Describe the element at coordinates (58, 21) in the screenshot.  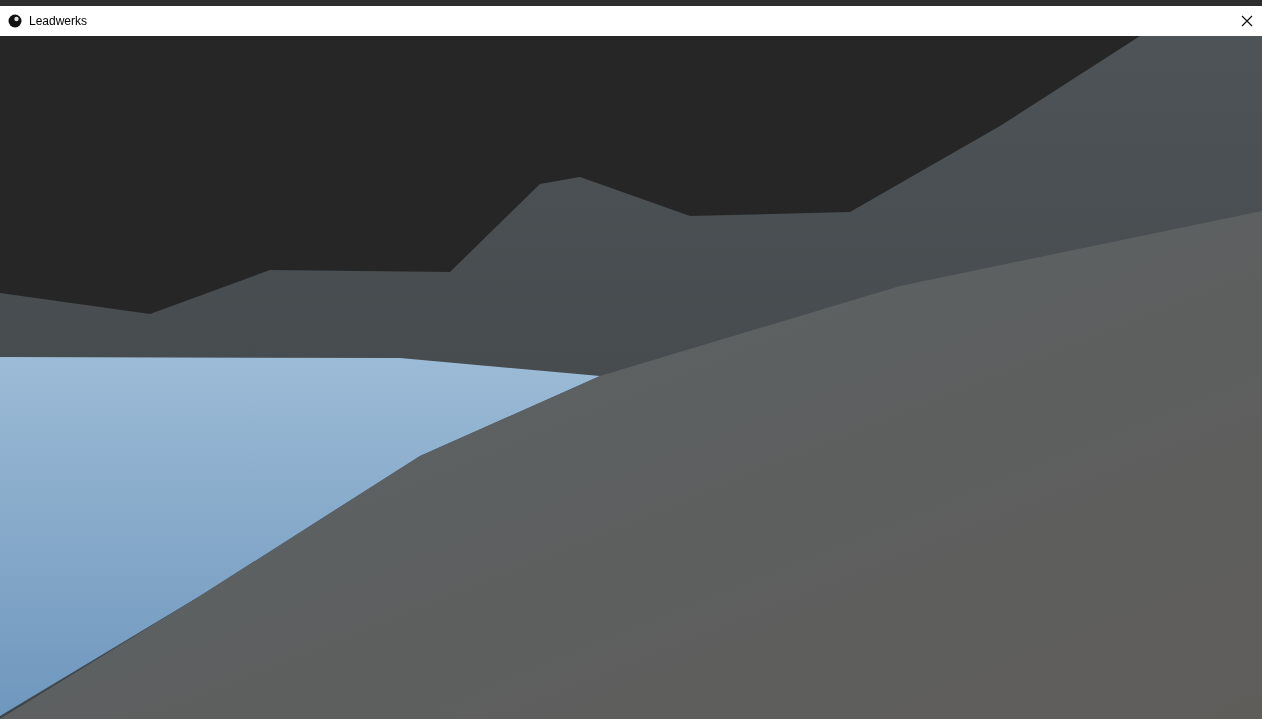
I see `window-title: Leadwerks` at that location.